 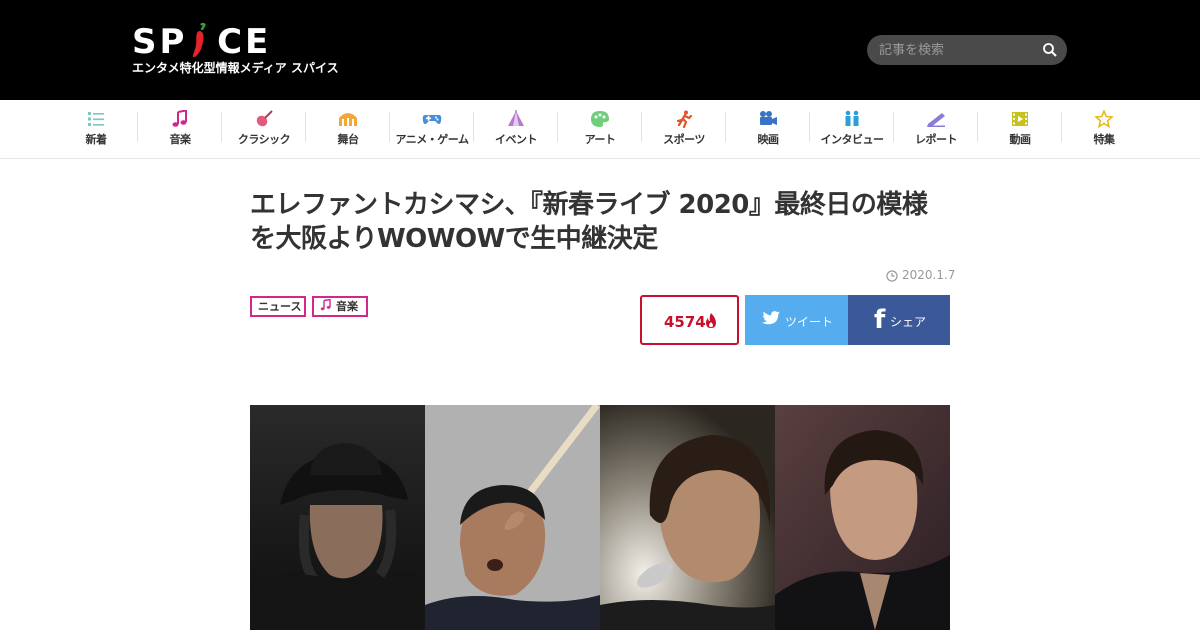 What do you see at coordinates (768, 139) in the screenshot?
I see `nav-label: 映画` at bounding box center [768, 139].